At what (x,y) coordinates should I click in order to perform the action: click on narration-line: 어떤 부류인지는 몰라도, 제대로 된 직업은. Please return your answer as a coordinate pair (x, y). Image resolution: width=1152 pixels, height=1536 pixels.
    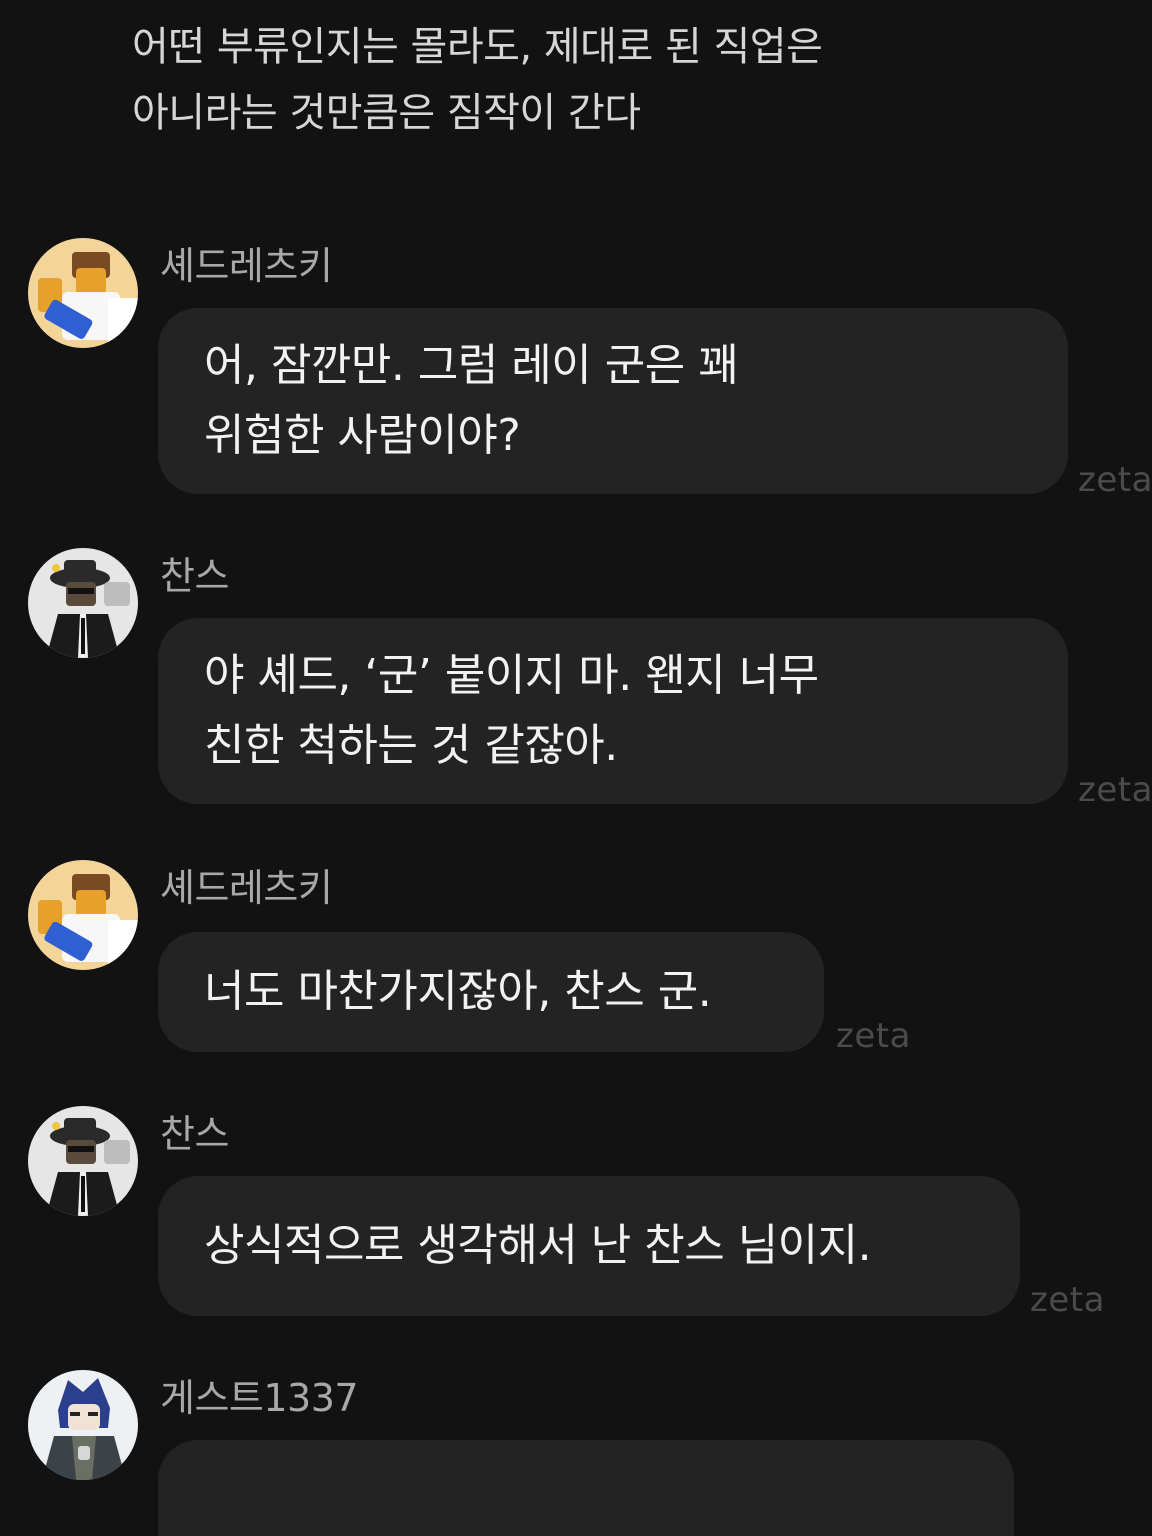
    Looking at the image, I should click on (477, 47).